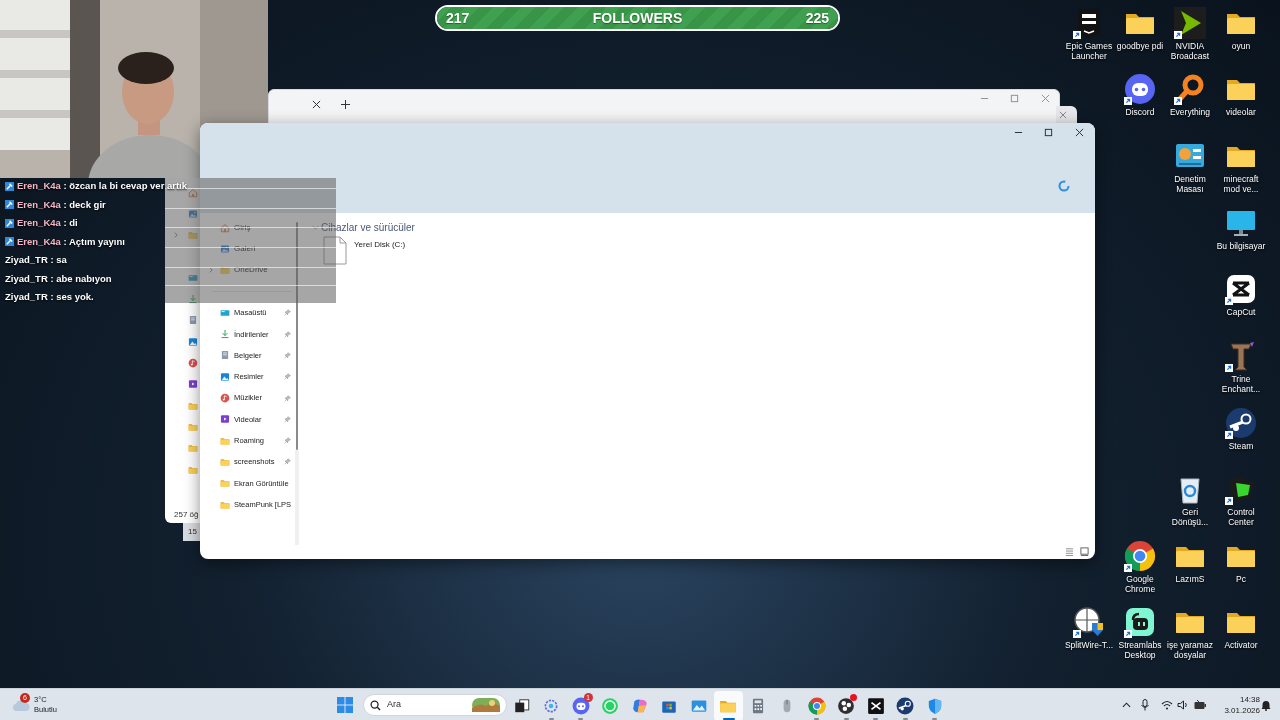 The width and height of the screenshot is (1280, 720). I want to click on desktop-shortcut: Discord, so click(1140, 95).